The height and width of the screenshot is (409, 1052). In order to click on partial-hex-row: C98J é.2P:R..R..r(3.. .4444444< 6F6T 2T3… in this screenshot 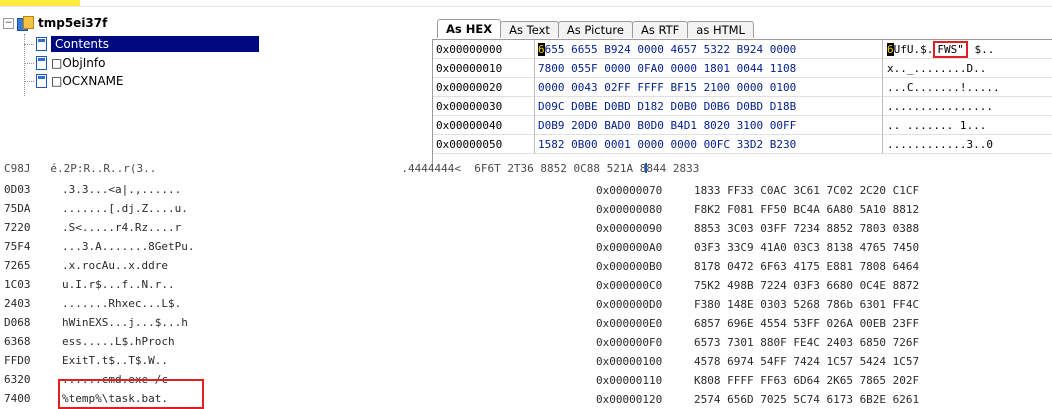, I will do `click(352, 168)`.